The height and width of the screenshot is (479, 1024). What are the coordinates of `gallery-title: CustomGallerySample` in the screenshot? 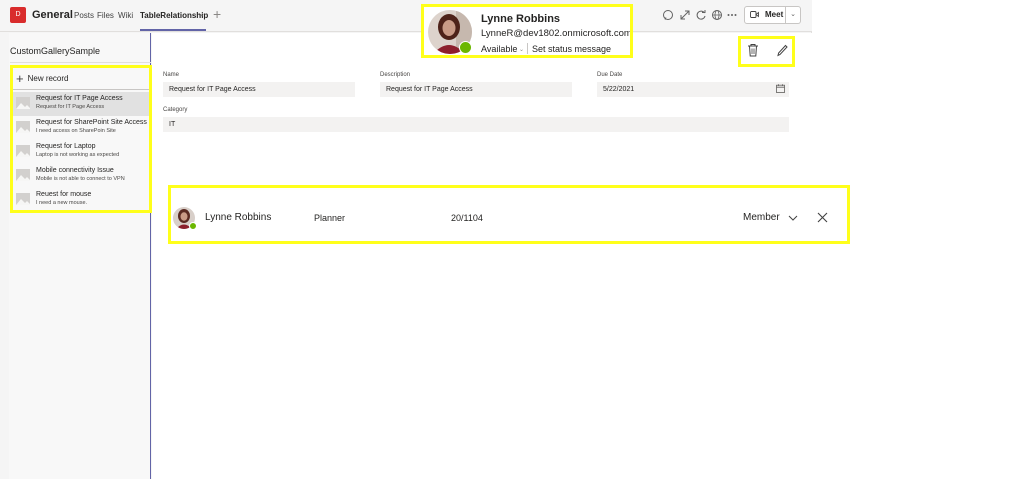 It's located at (55, 51).